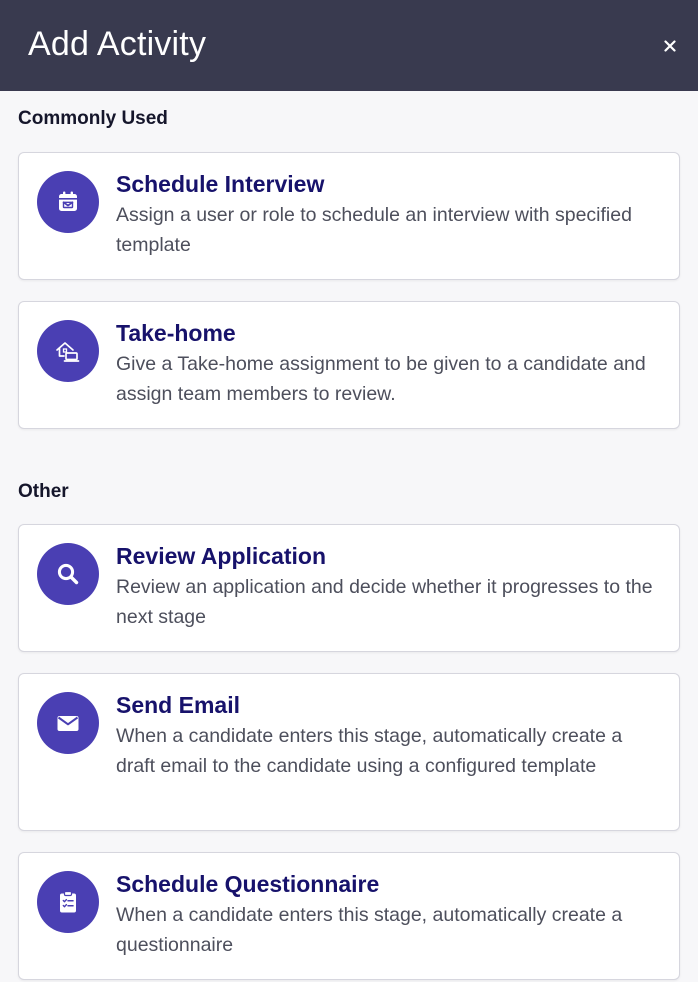 This screenshot has height=982, width=698. I want to click on dialog-header: Add Activity, so click(349, 45).